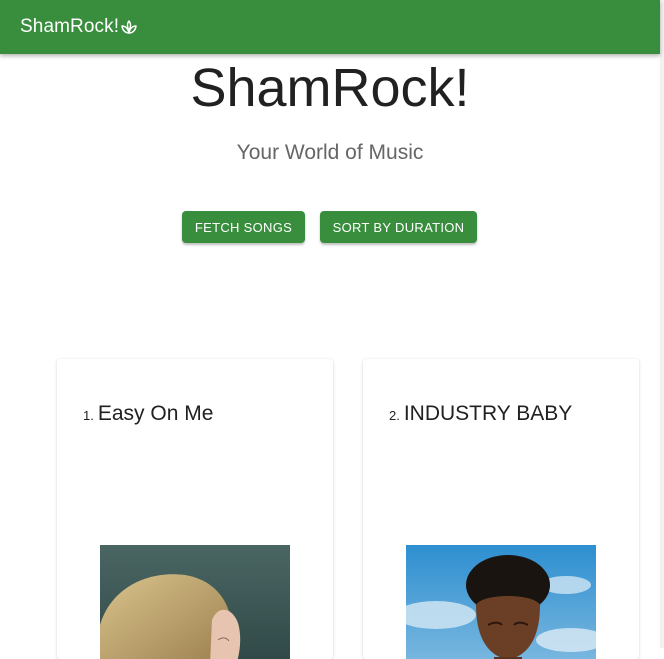 The width and height of the screenshot is (664, 659). What do you see at coordinates (398, 227) in the screenshot?
I see `sort-by-duration-button: SORT BY DURATION` at bounding box center [398, 227].